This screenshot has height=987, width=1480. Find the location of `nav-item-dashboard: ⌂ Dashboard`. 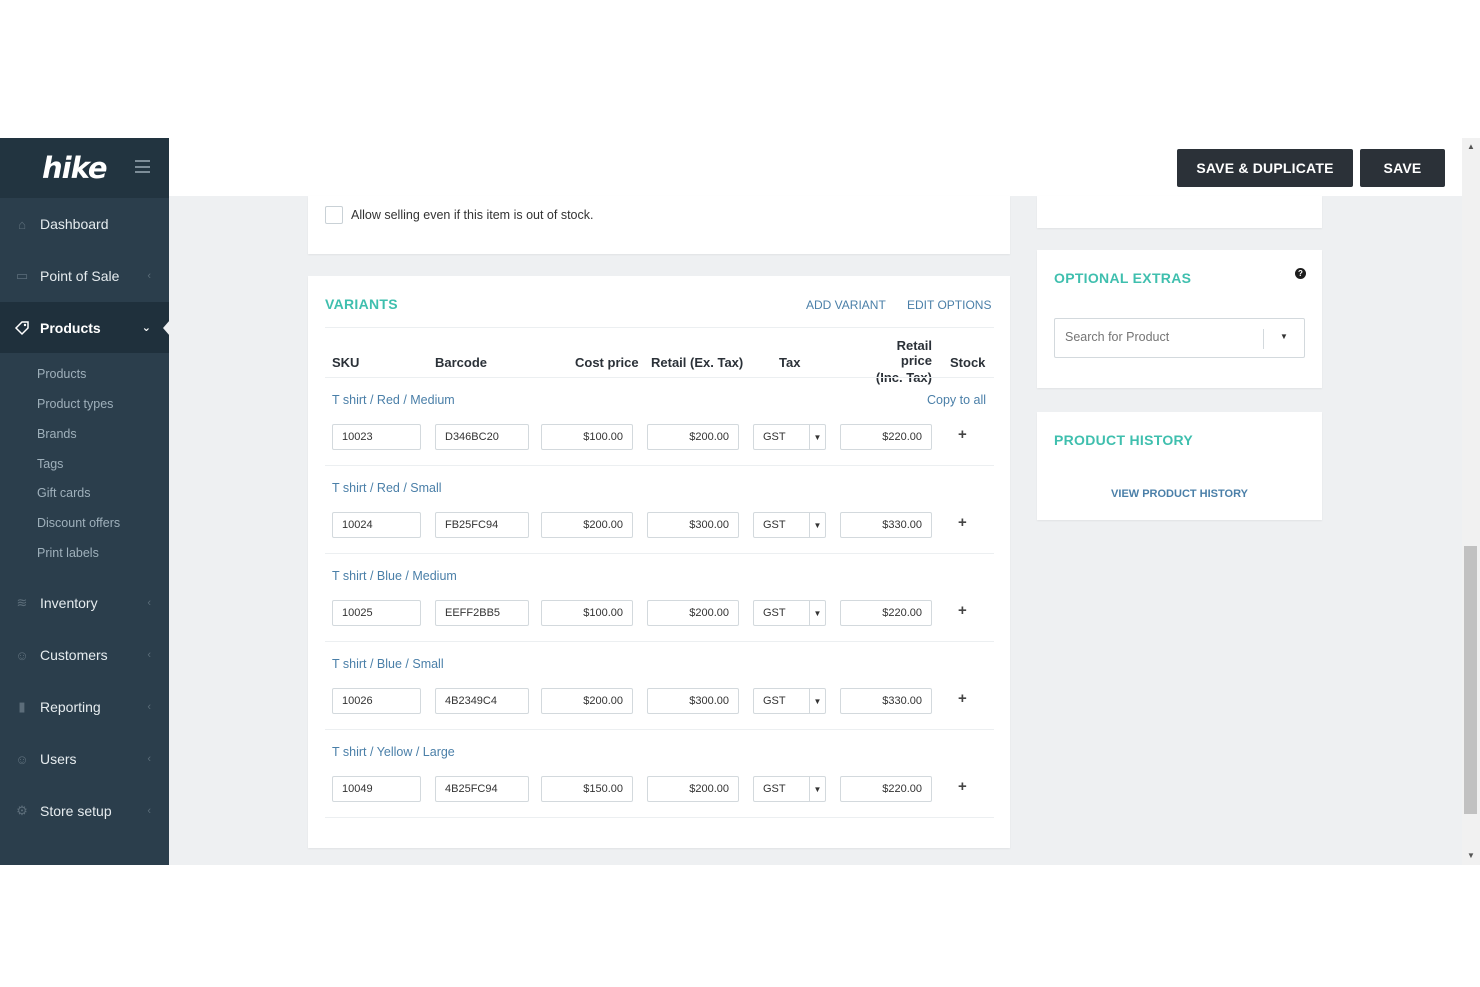

nav-item-dashboard: ⌂ Dashboard is located at coordinates (84, 224).